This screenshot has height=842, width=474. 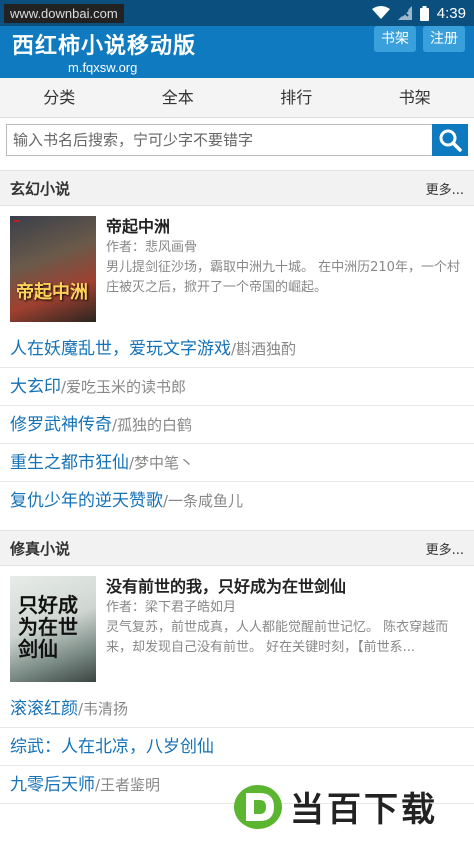 I want to click on book-title-link: 人在妖魔乱世，爱玩文字游戏, so click(x=120, y=349).